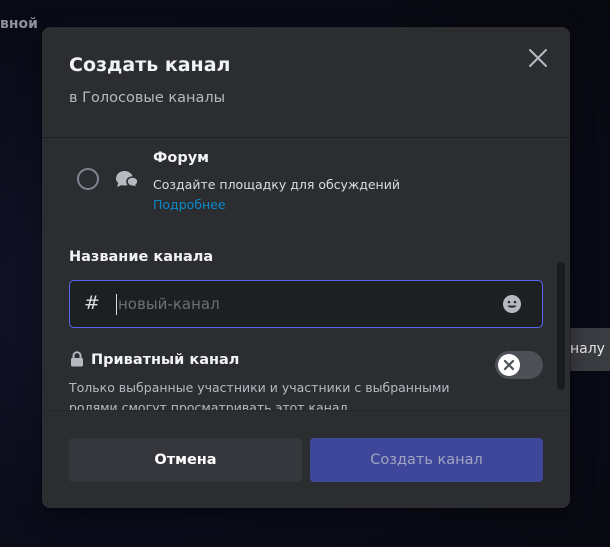 Image resolution: width=610 pixels, height=547 pixels. What do you see at coordinates (19, 24) in the screenshot?
I see `background-channel-fragment: вной` at bounding box center [19, 24].